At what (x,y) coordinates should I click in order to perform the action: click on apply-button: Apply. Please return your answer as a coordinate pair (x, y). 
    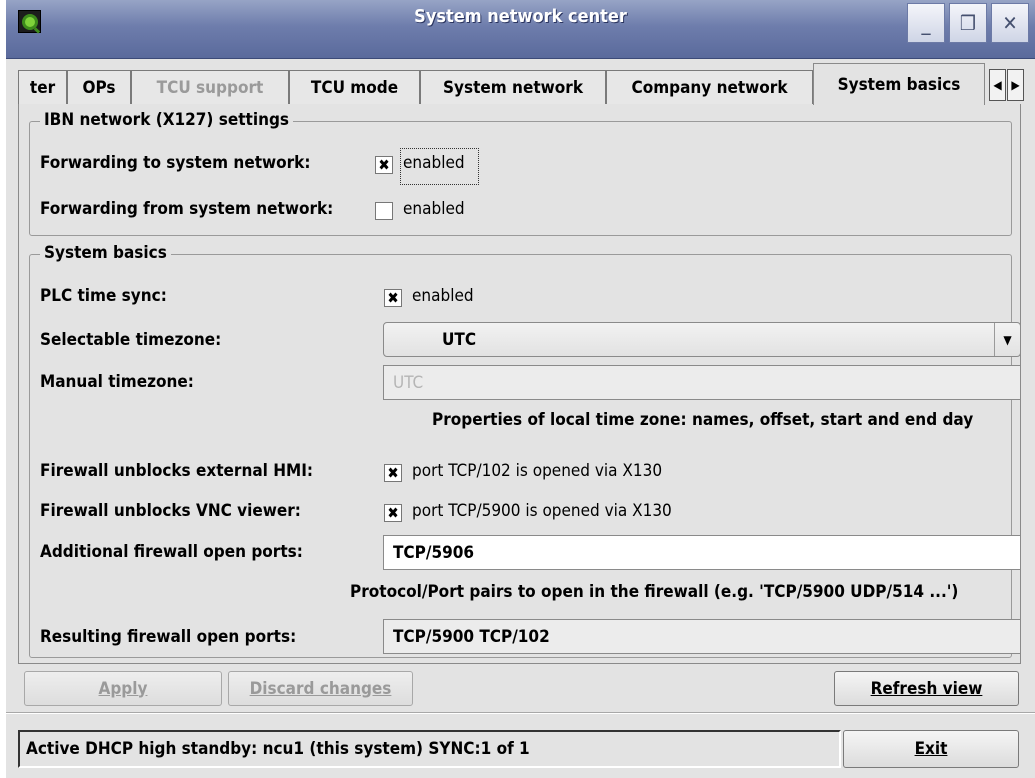
    Looking at the image, I should click on (123, 688).